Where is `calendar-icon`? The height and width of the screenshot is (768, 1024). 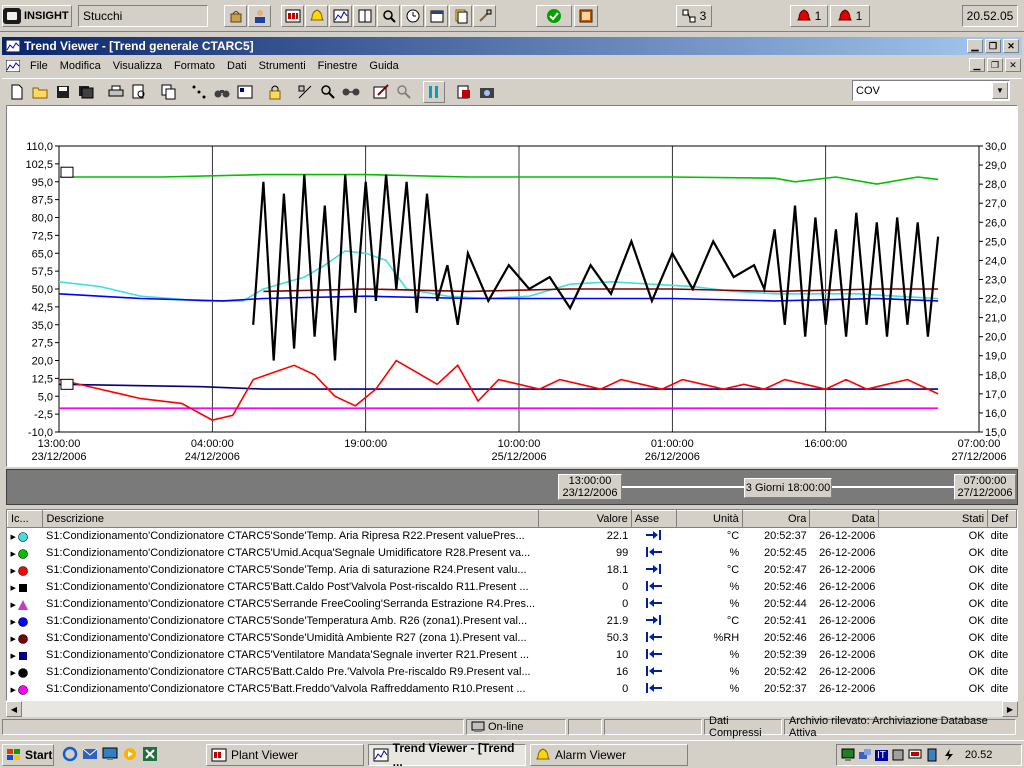 calendar-icon is located at coordinates (436, 16).